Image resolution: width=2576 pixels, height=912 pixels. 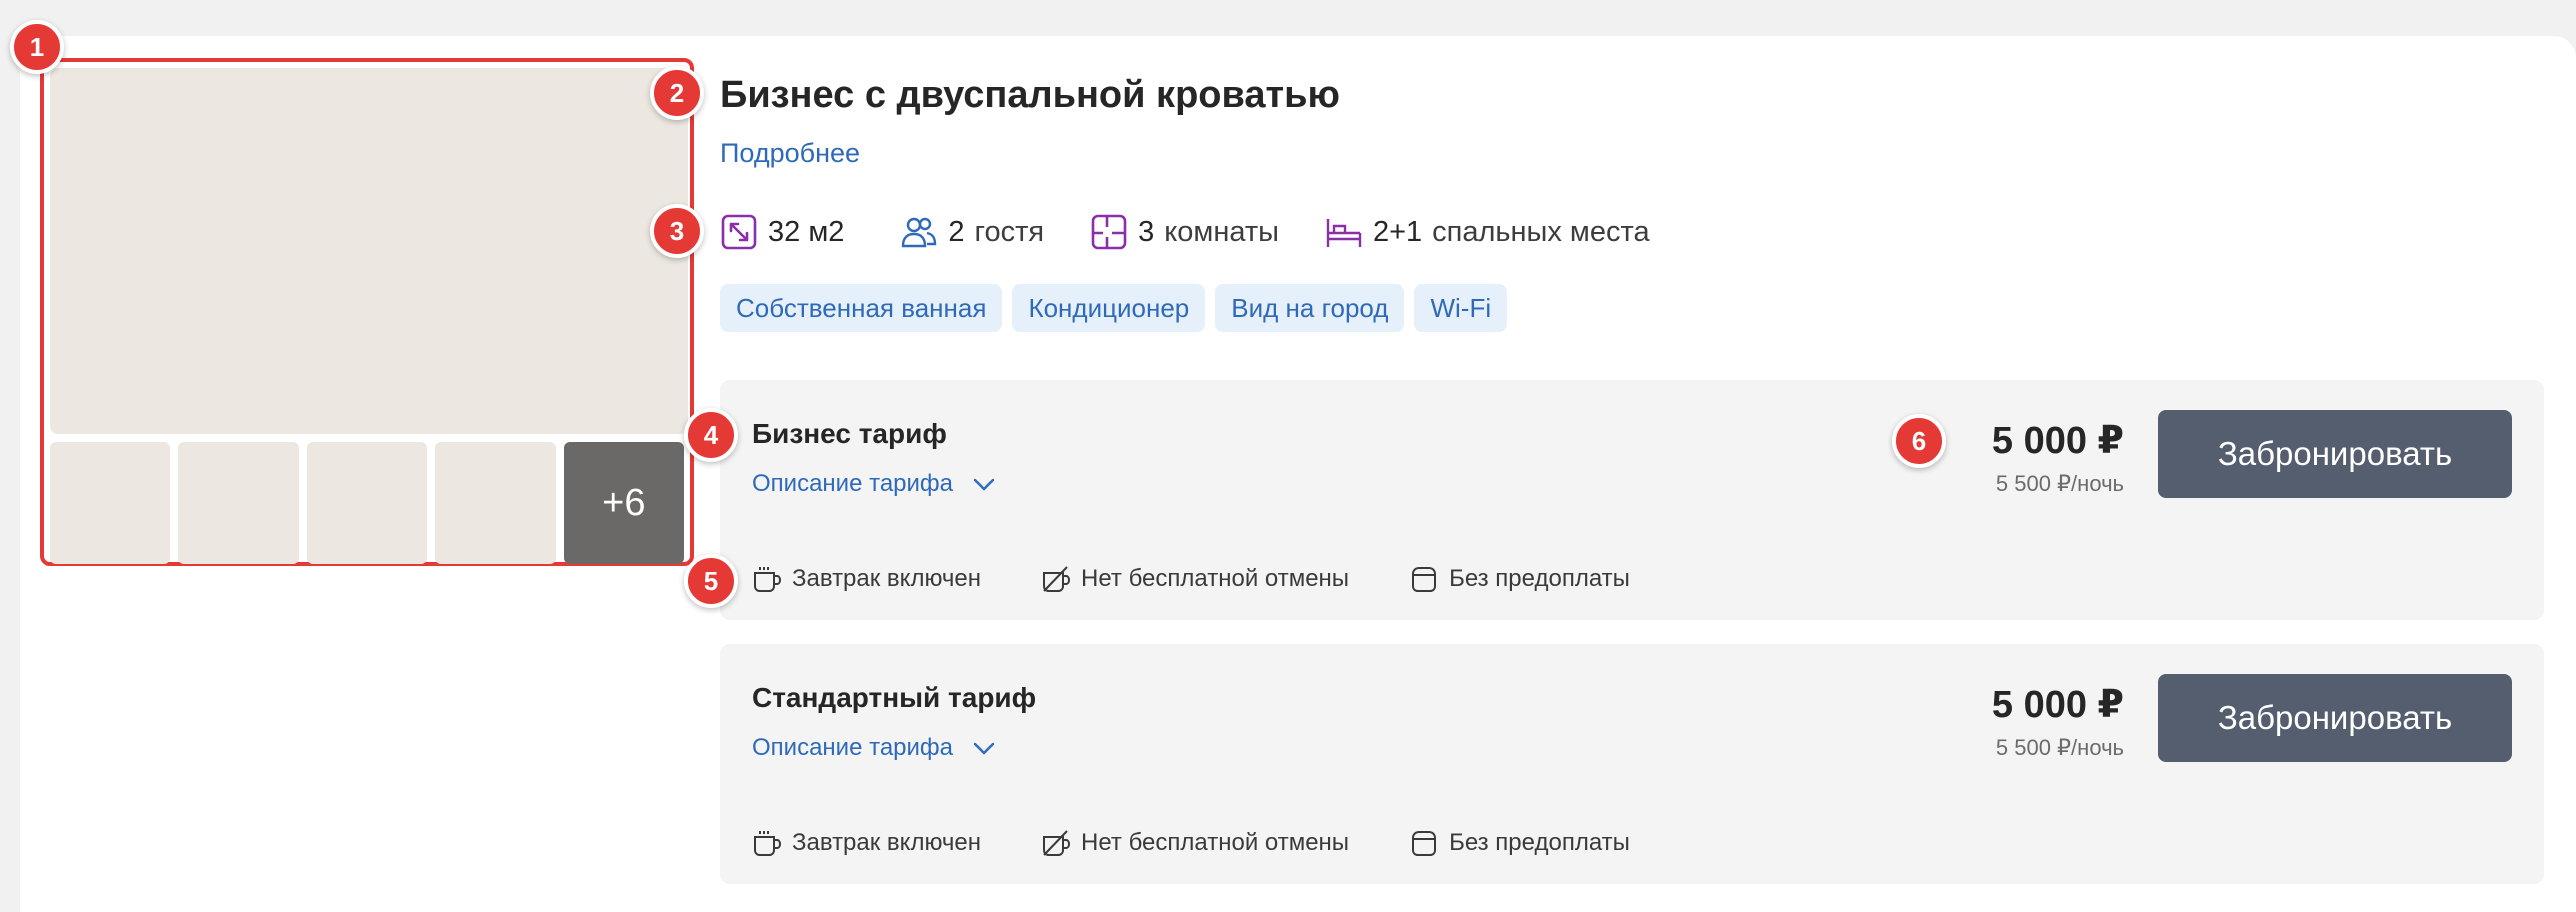 I want to click on feature-rooms: 3 комнаты, so click(x=1184, y=232).